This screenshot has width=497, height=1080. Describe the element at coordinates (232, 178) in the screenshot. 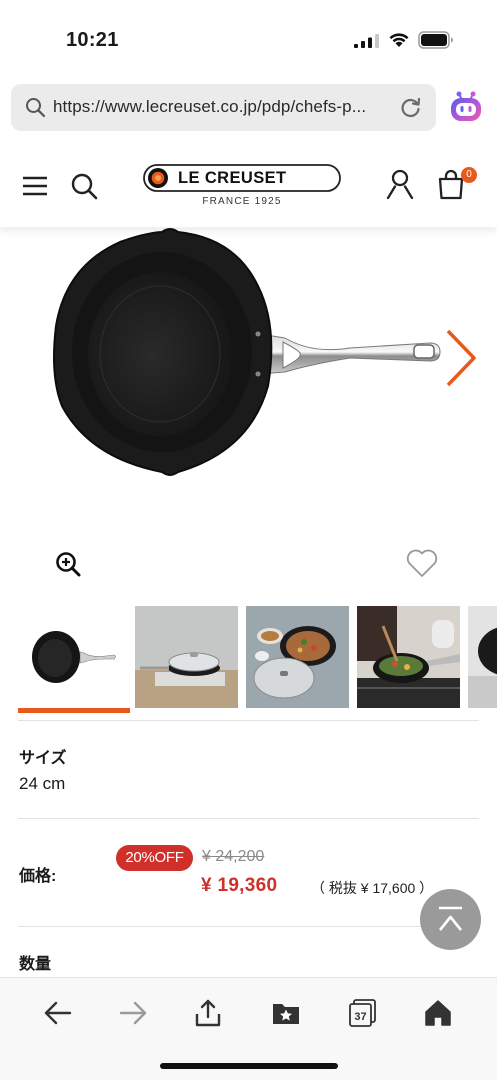

I see `brand-name: LE CREUSET` at that location.